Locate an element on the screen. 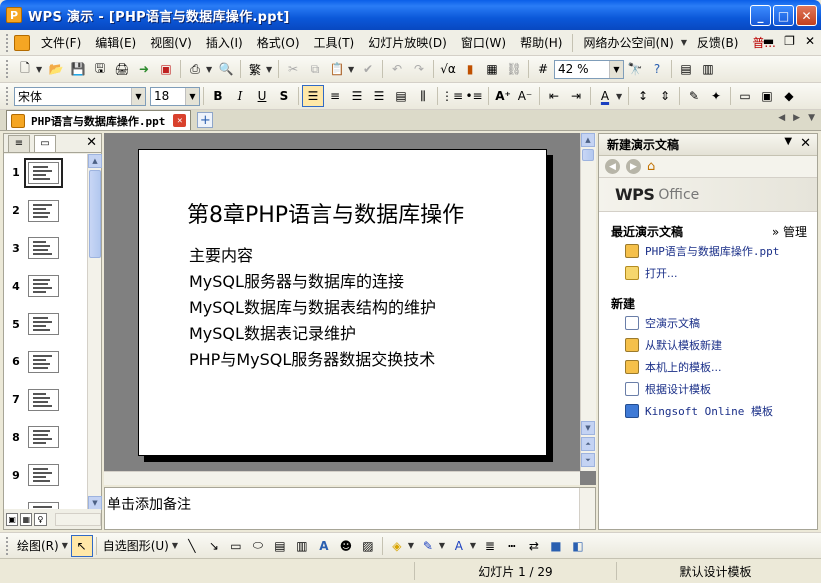  cut-icon: ✂ is located at coordinates (293, 69).